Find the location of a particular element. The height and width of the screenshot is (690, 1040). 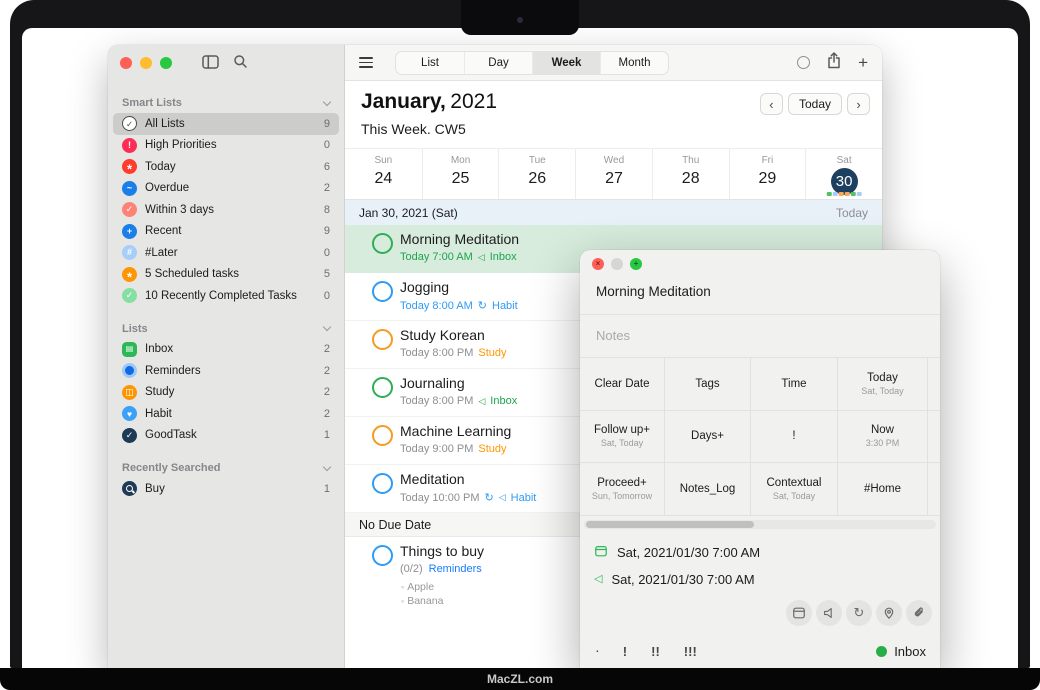

day-cell-wed: Wed 27 is located at coordinates (613, 174).